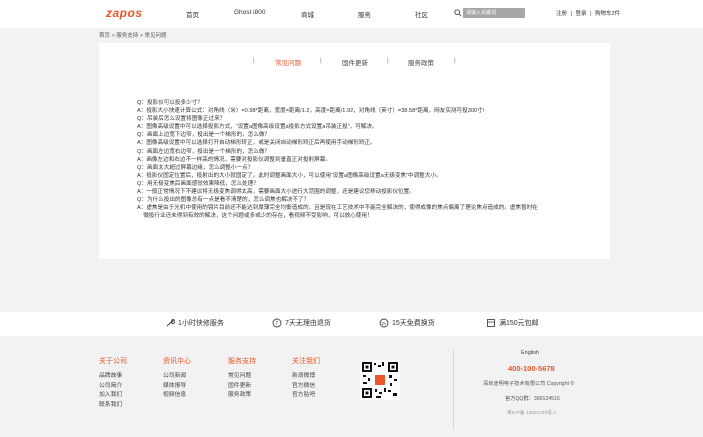  What do you see at coordinates (421, 14) in the screenshot?
I see `nav-community: 社区` at bounding box center [421, 14].